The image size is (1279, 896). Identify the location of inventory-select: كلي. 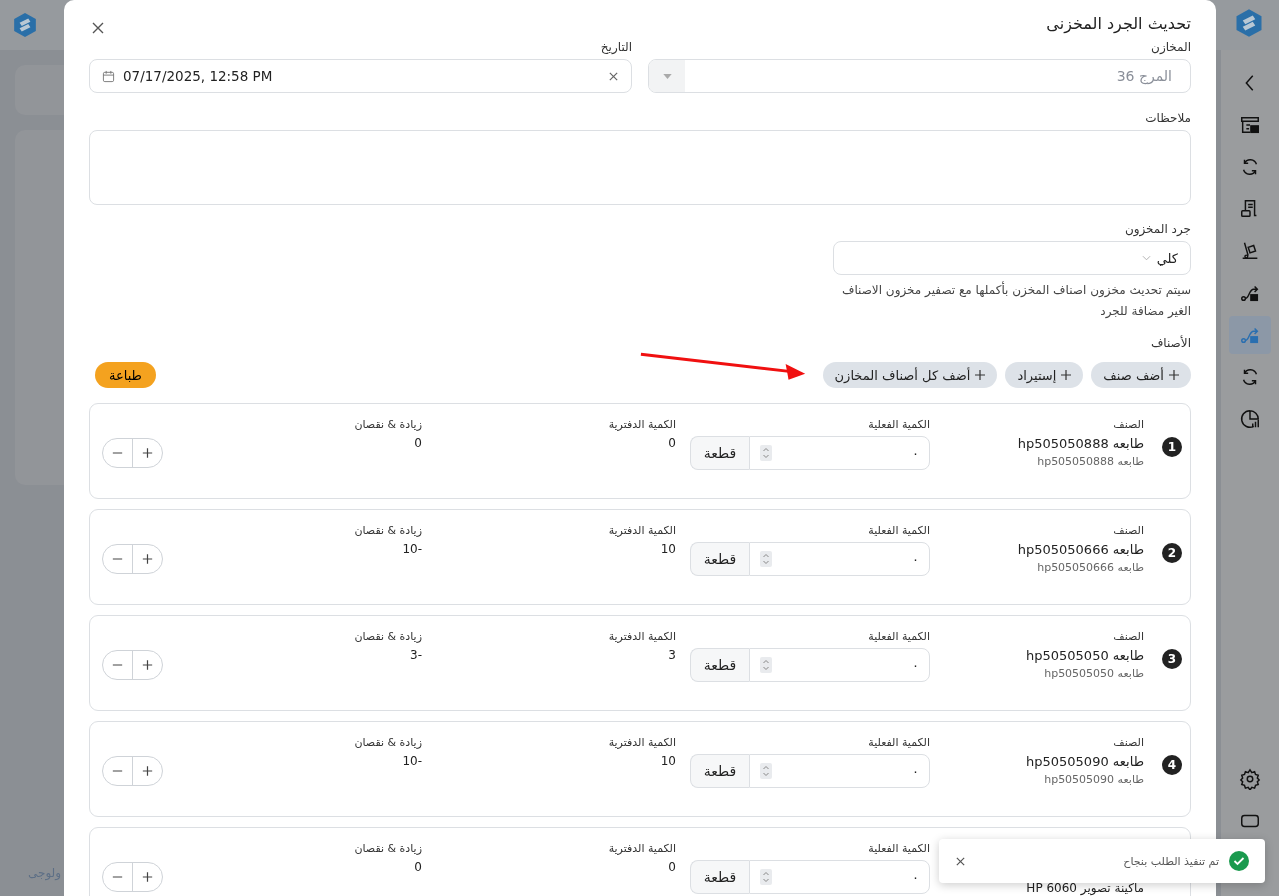
(1012, 258).